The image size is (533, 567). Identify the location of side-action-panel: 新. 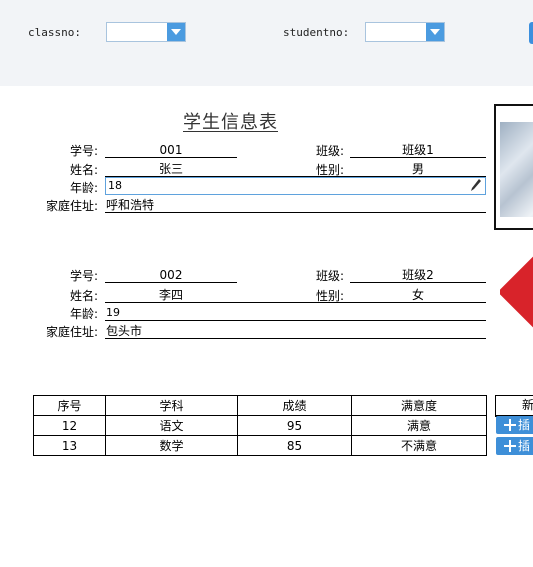
(514, 406).